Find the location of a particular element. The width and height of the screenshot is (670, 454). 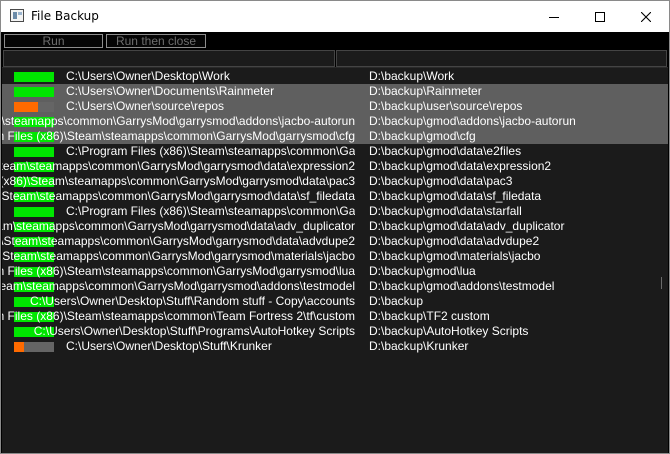

destination-path: D:\backup is located at coordinates (396, 301).